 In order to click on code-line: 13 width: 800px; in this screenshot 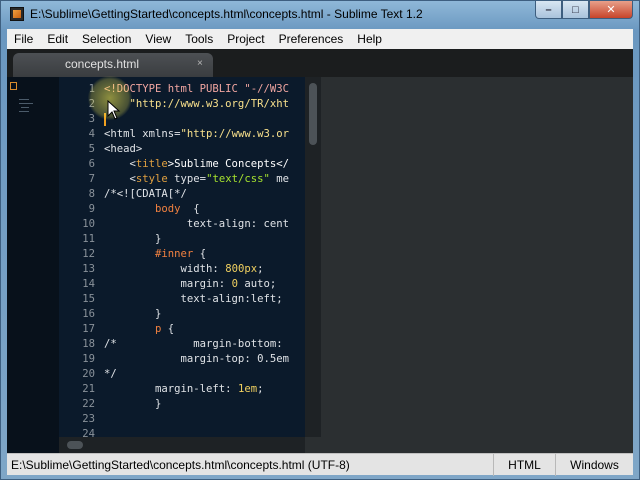, I will do `click(182, 269)`.